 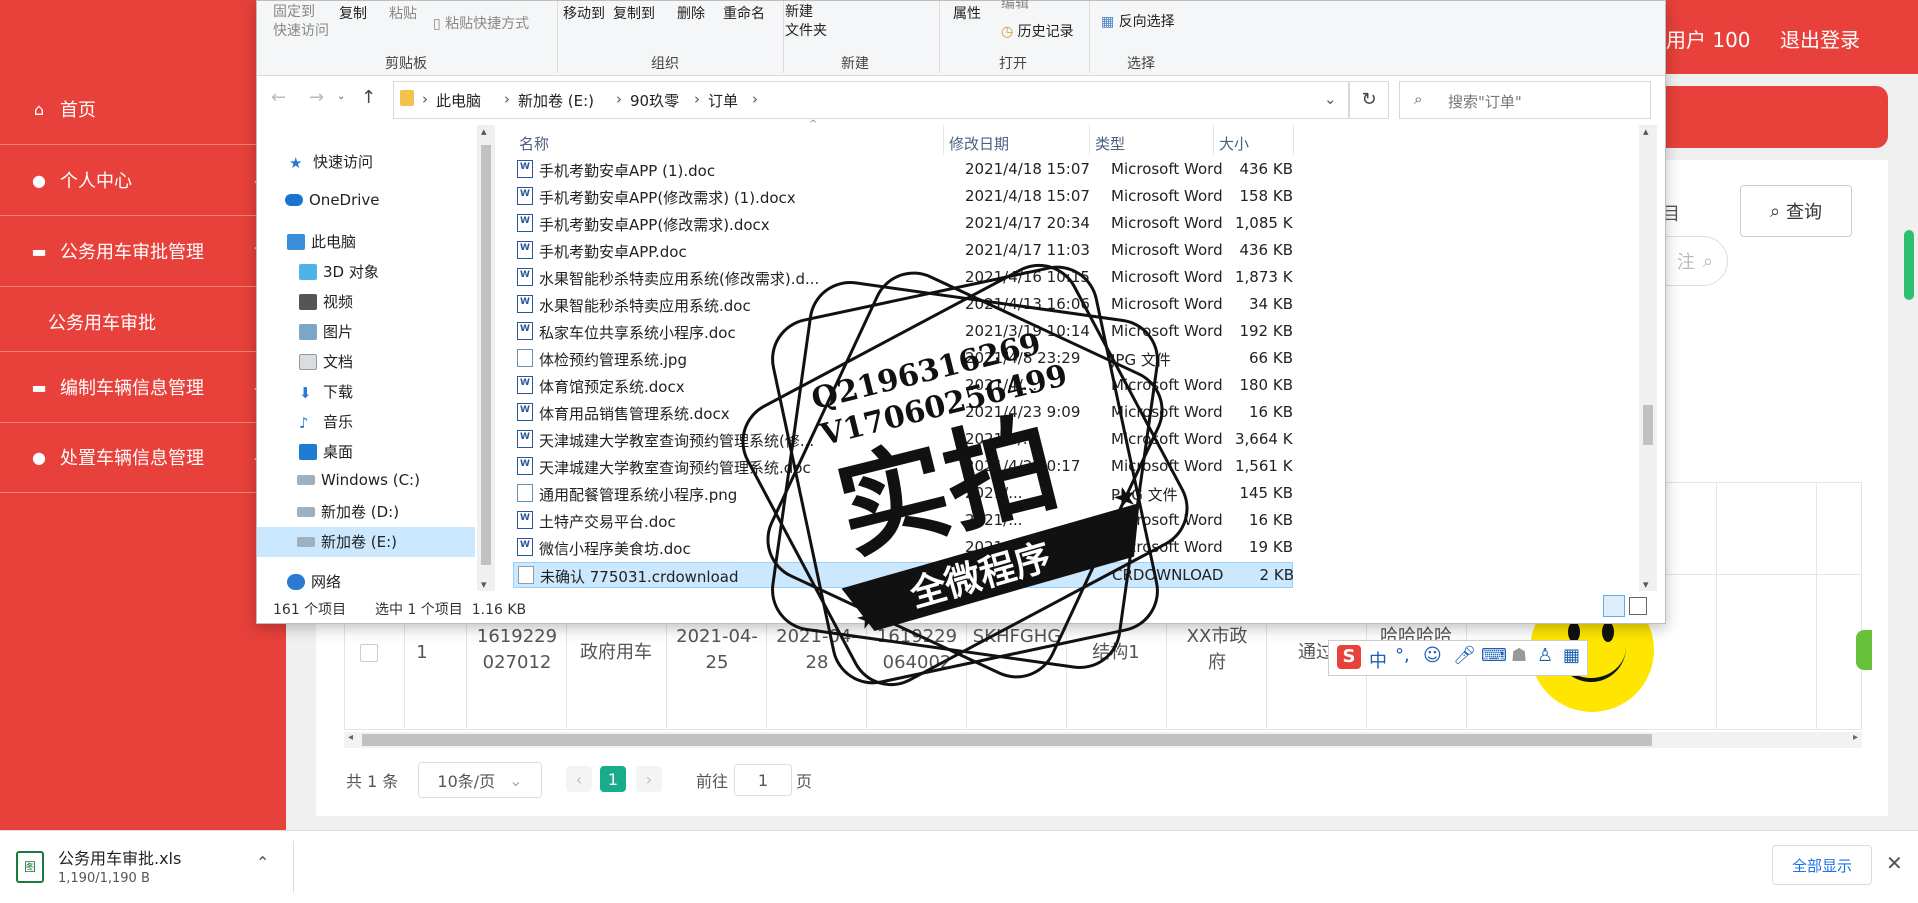 I want to click on breadcrumb-item: 订单, so click(x=723, y=100).